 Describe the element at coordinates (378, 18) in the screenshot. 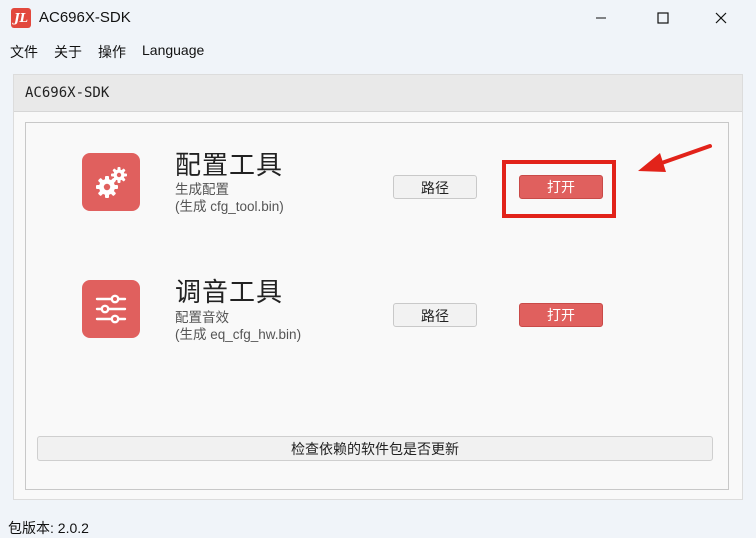

I see `title-bar: JL AC696X-SDK` at that location.